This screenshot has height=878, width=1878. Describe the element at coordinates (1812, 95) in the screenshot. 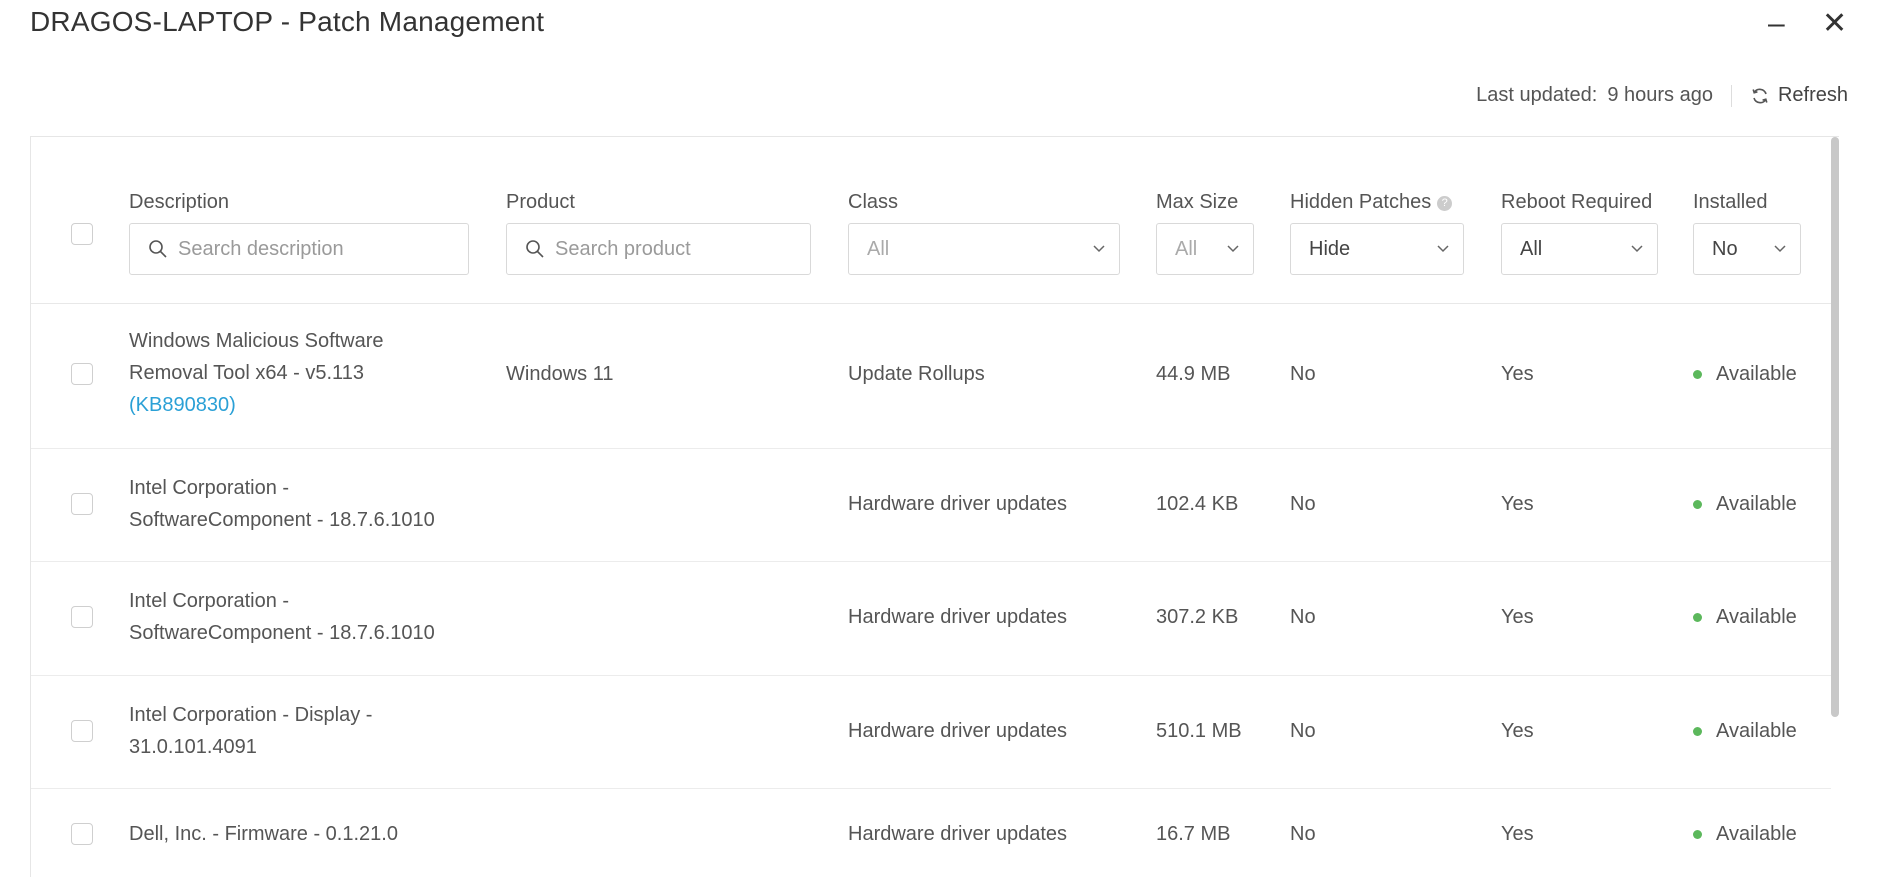

I see `refresh-label: Refresh` at that location.